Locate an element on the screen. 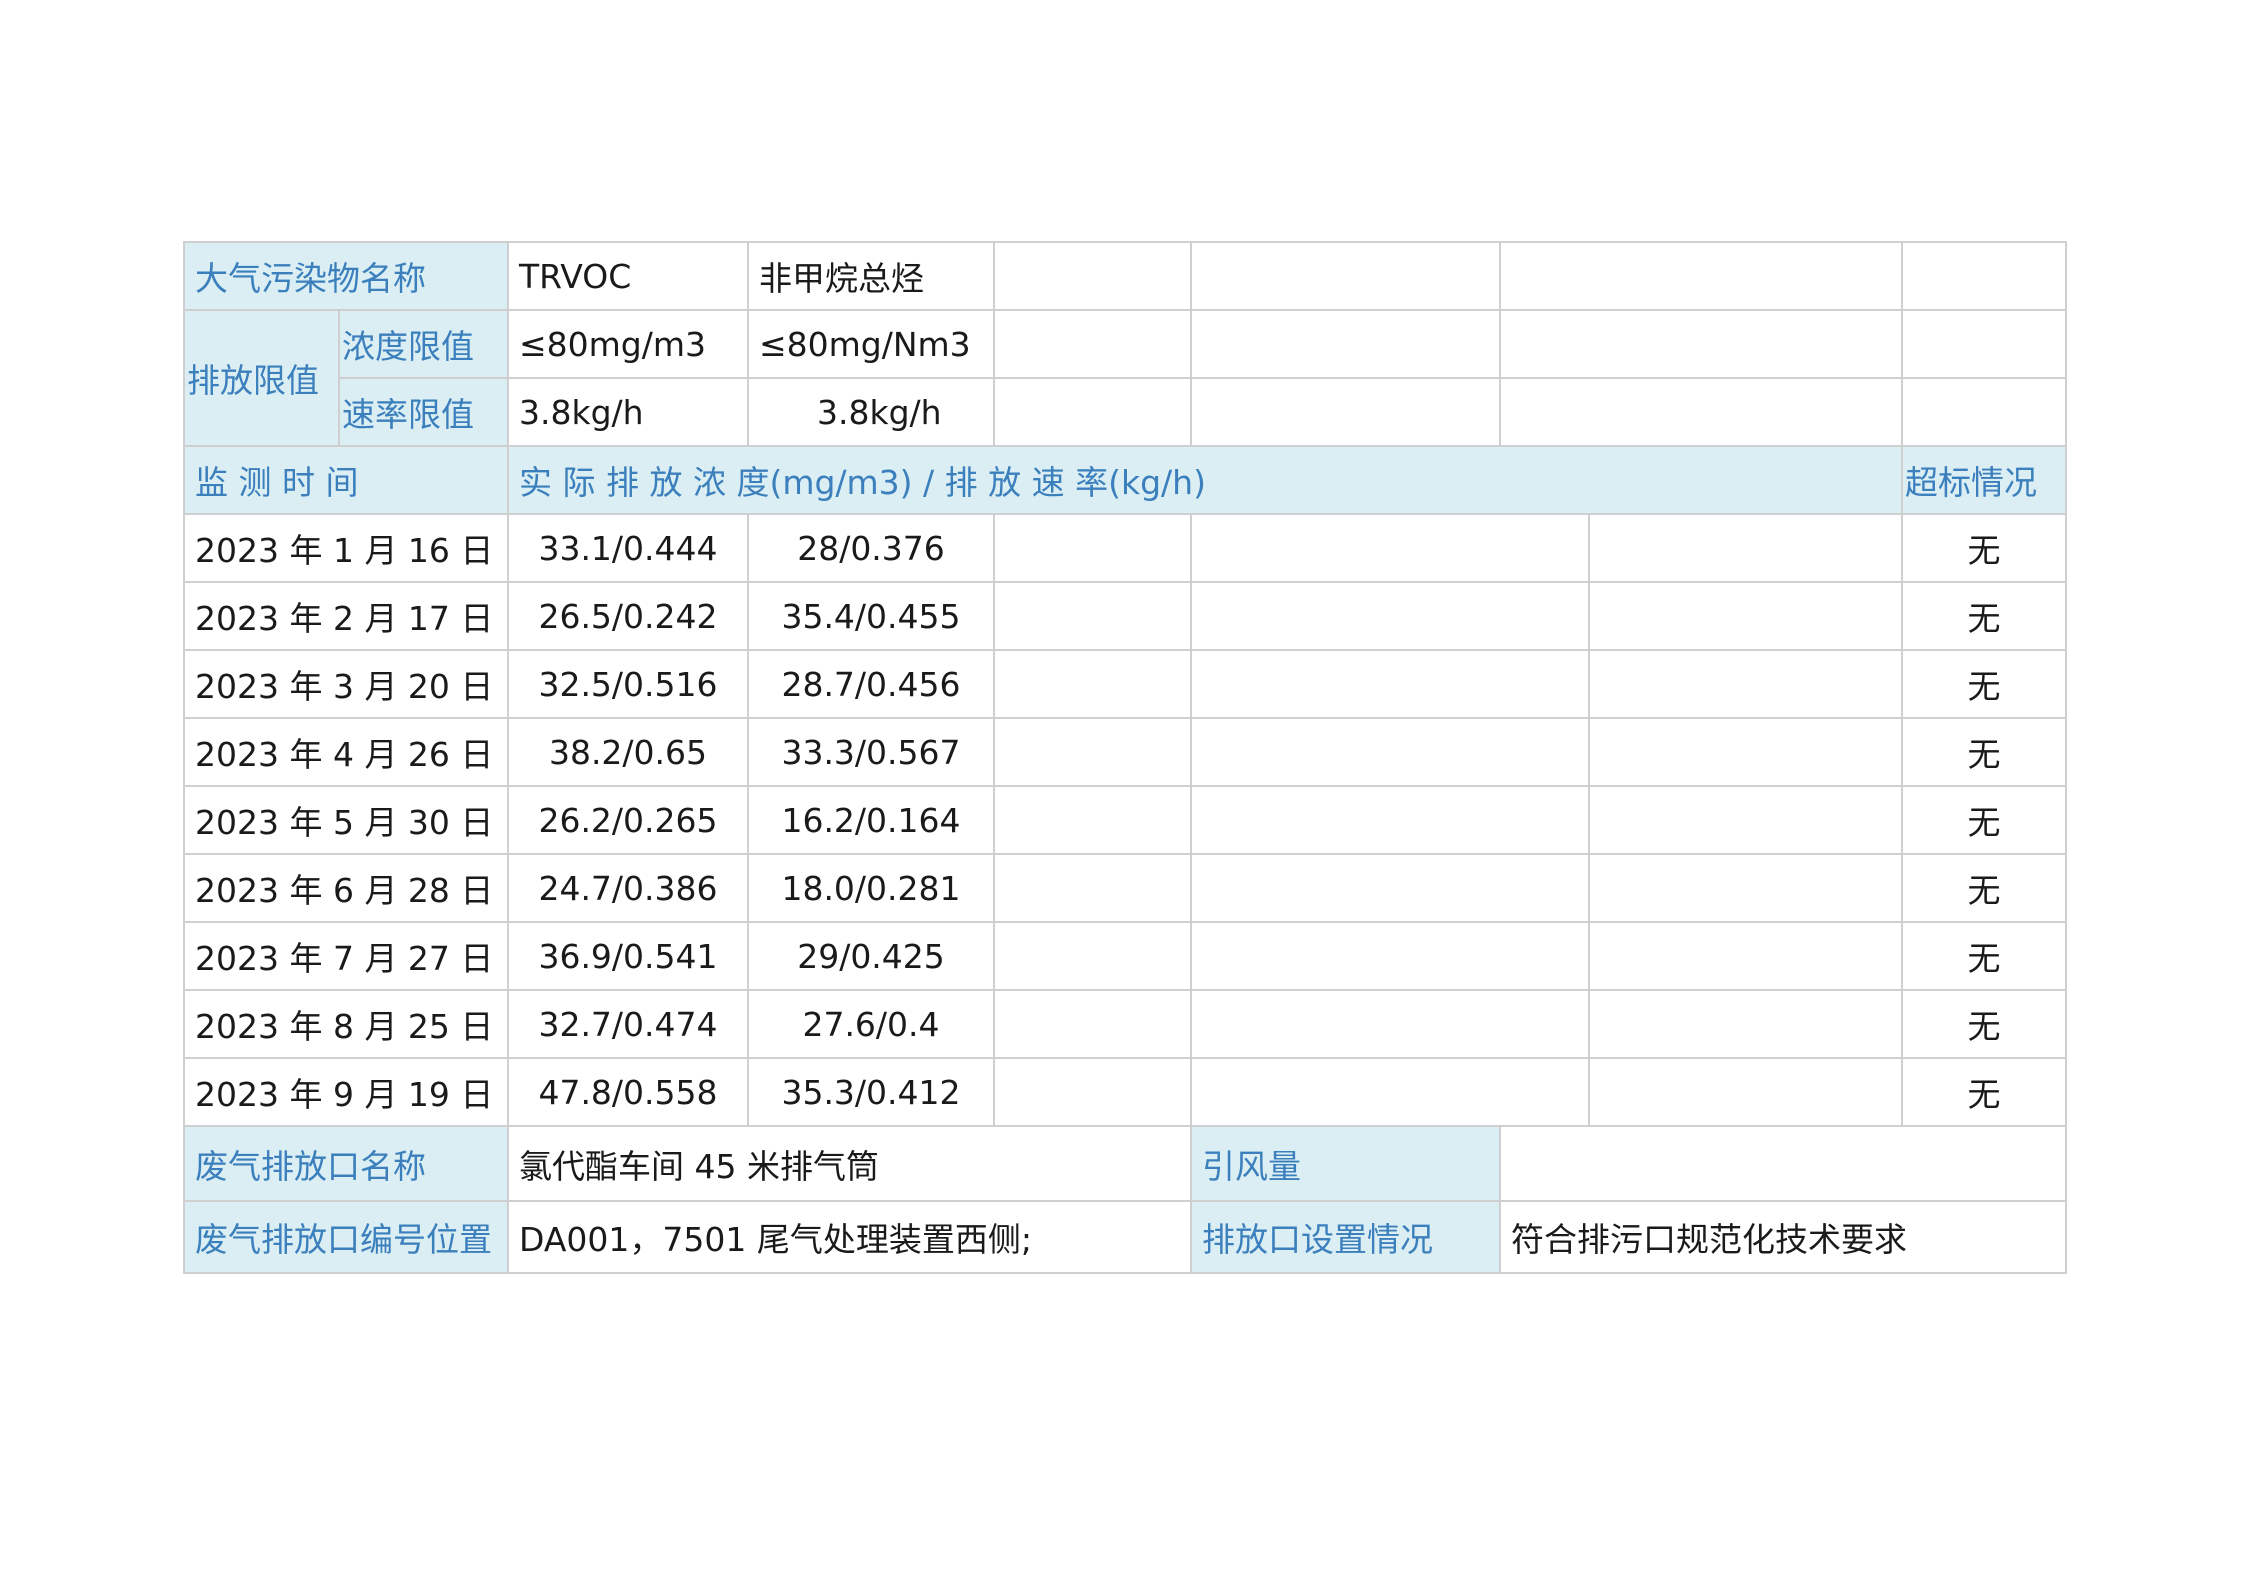 The height and width of the screenshot is (1587, 2245). airflow-value is located at coordinates (1783, 1163).